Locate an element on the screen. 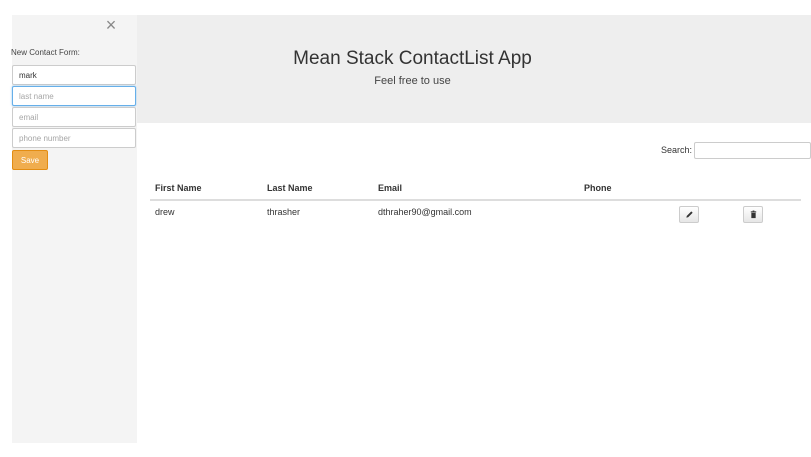  save-button: Save is located at coordinates (30, 160).